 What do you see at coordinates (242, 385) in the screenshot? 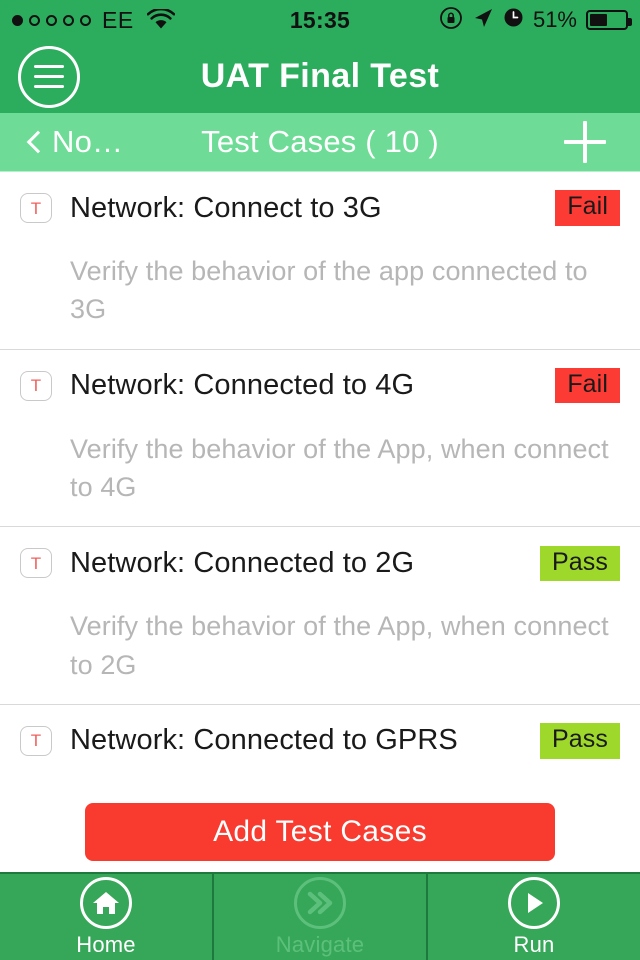
I see `list-item-title: Network: Connected to 4G` at bounding box center [242, 385].